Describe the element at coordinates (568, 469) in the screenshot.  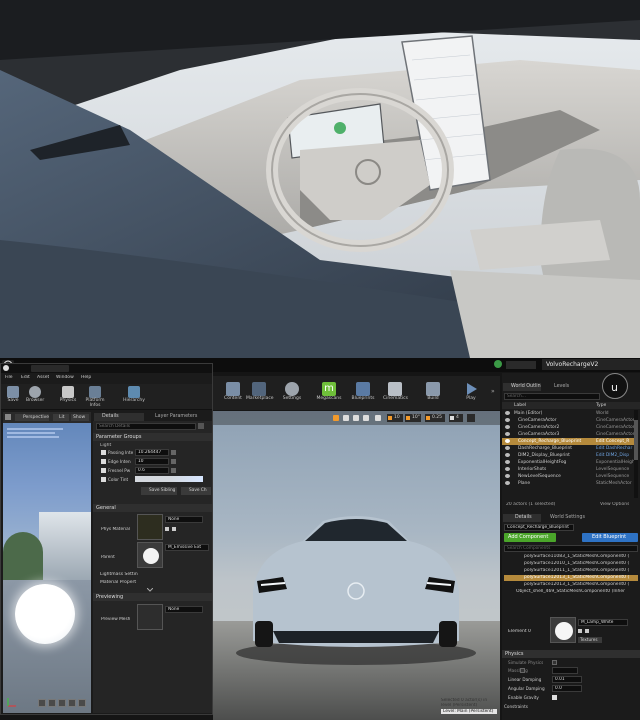
I see `list-item: InteriorShots LevelSequence` at that location.